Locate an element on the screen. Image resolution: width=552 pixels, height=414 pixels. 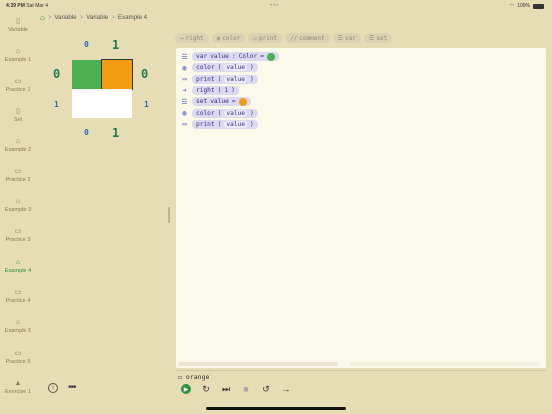
more-icon: ••• is located at coordinates (72, 388).